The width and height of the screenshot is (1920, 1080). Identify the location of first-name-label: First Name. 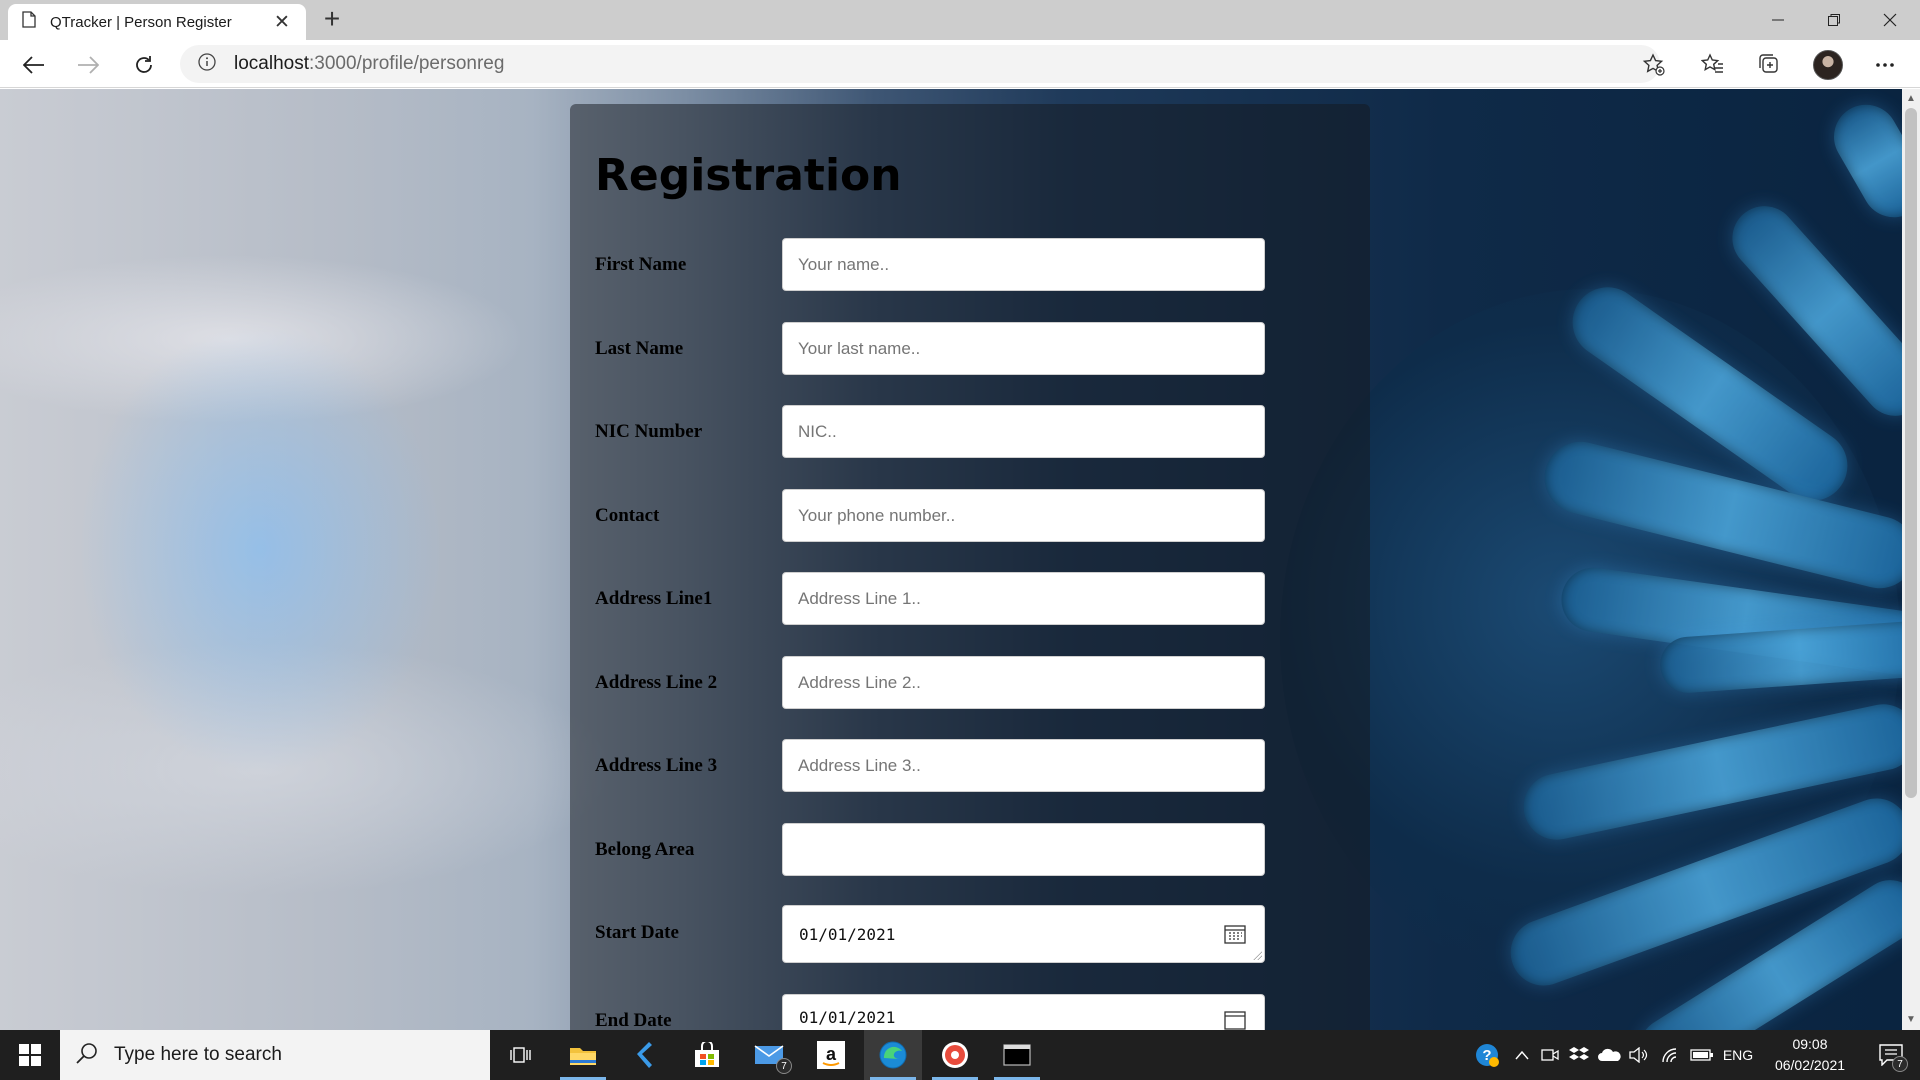
(641, 264).